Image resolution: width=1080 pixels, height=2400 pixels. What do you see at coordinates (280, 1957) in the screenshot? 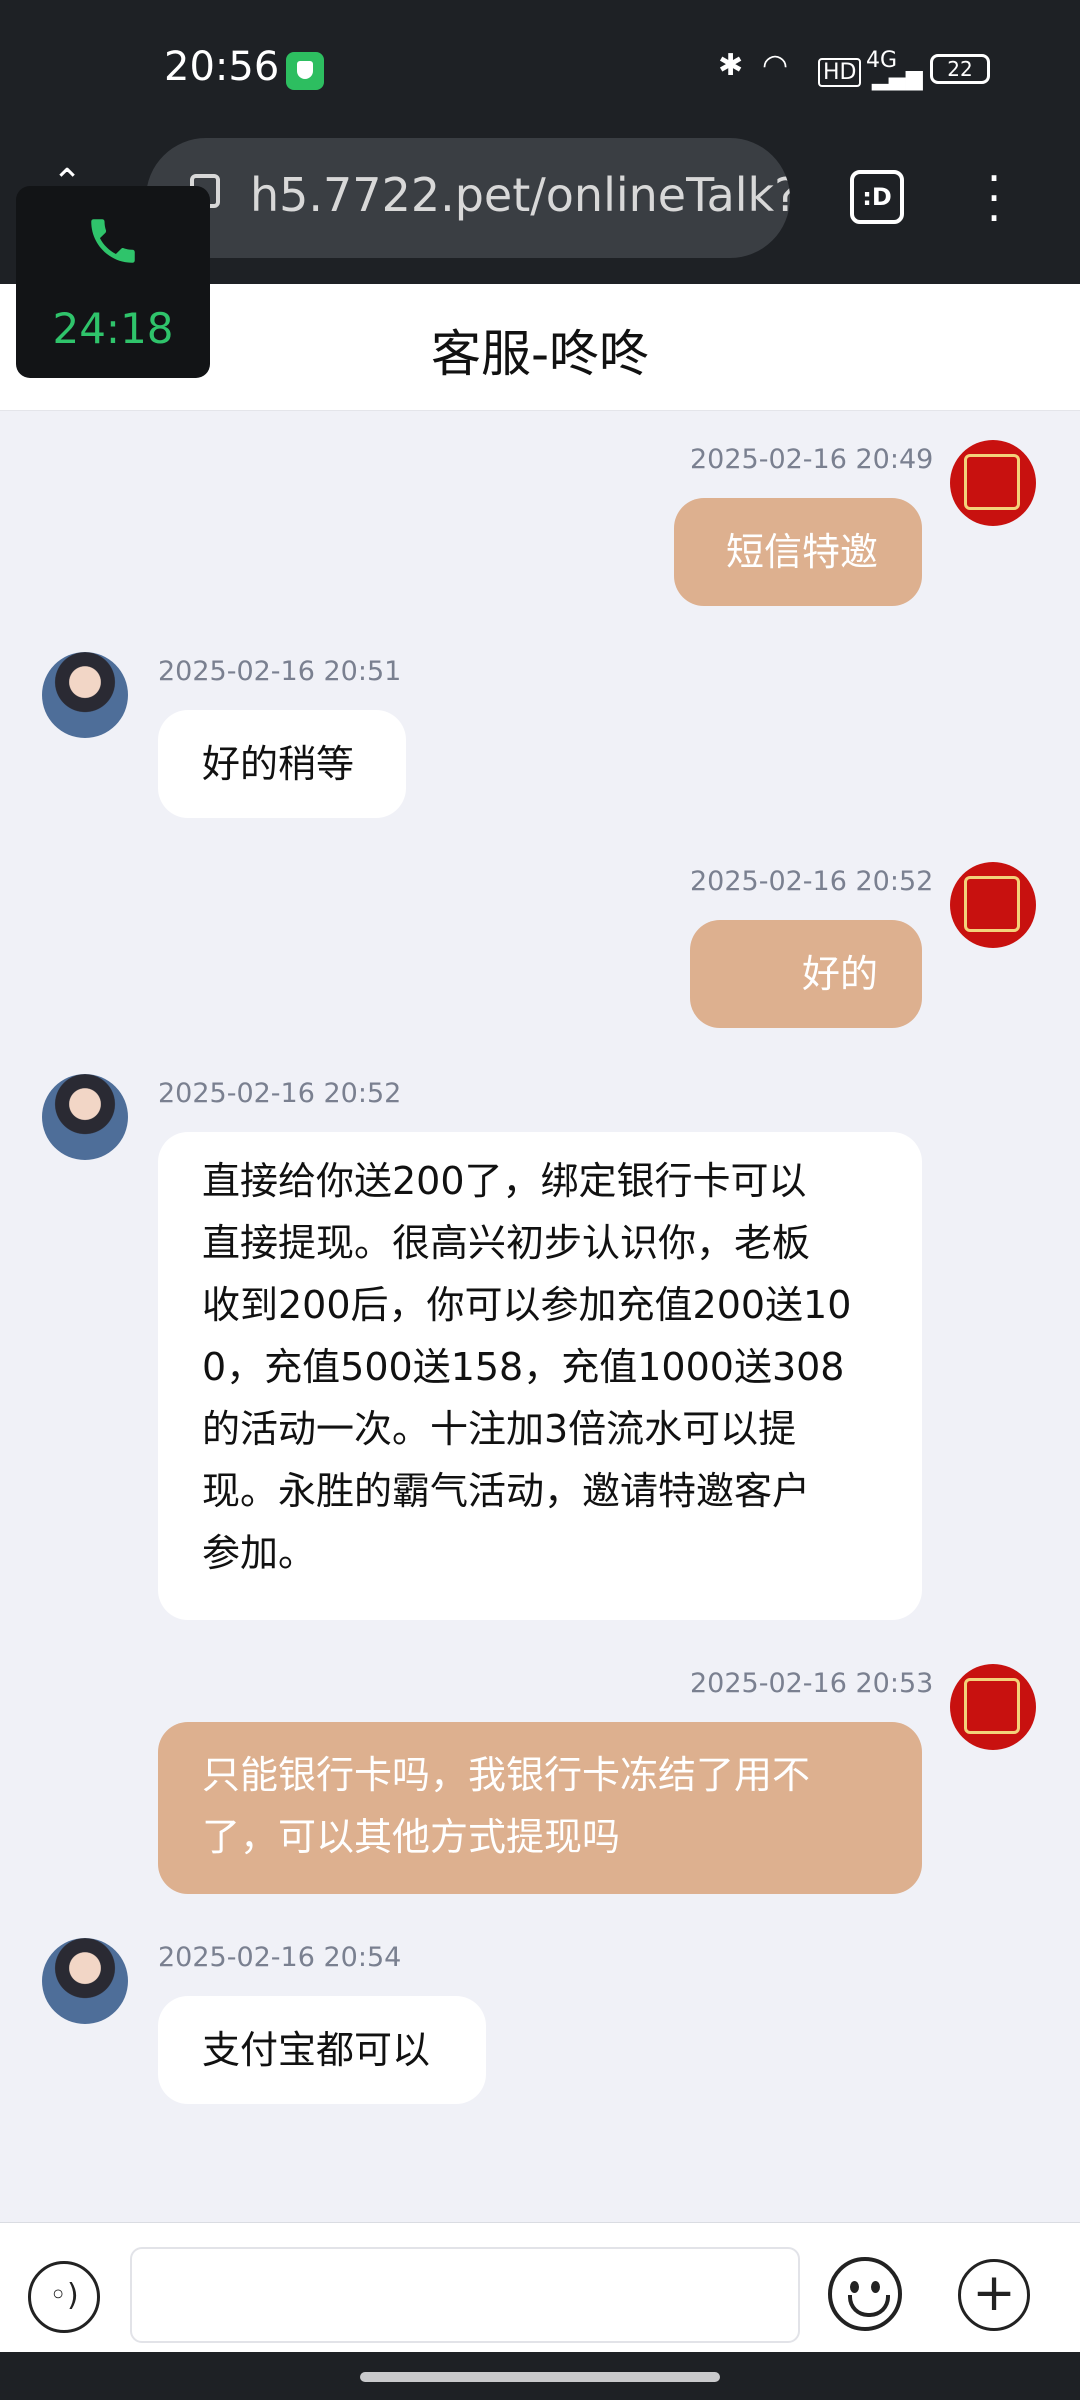
I see `message-timestamp: 2025-02-16 20:54` at bounding box center [280, 1957].